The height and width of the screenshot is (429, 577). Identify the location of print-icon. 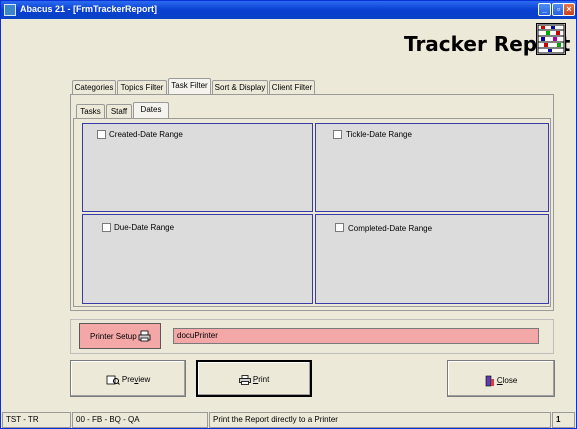
(244, 380).